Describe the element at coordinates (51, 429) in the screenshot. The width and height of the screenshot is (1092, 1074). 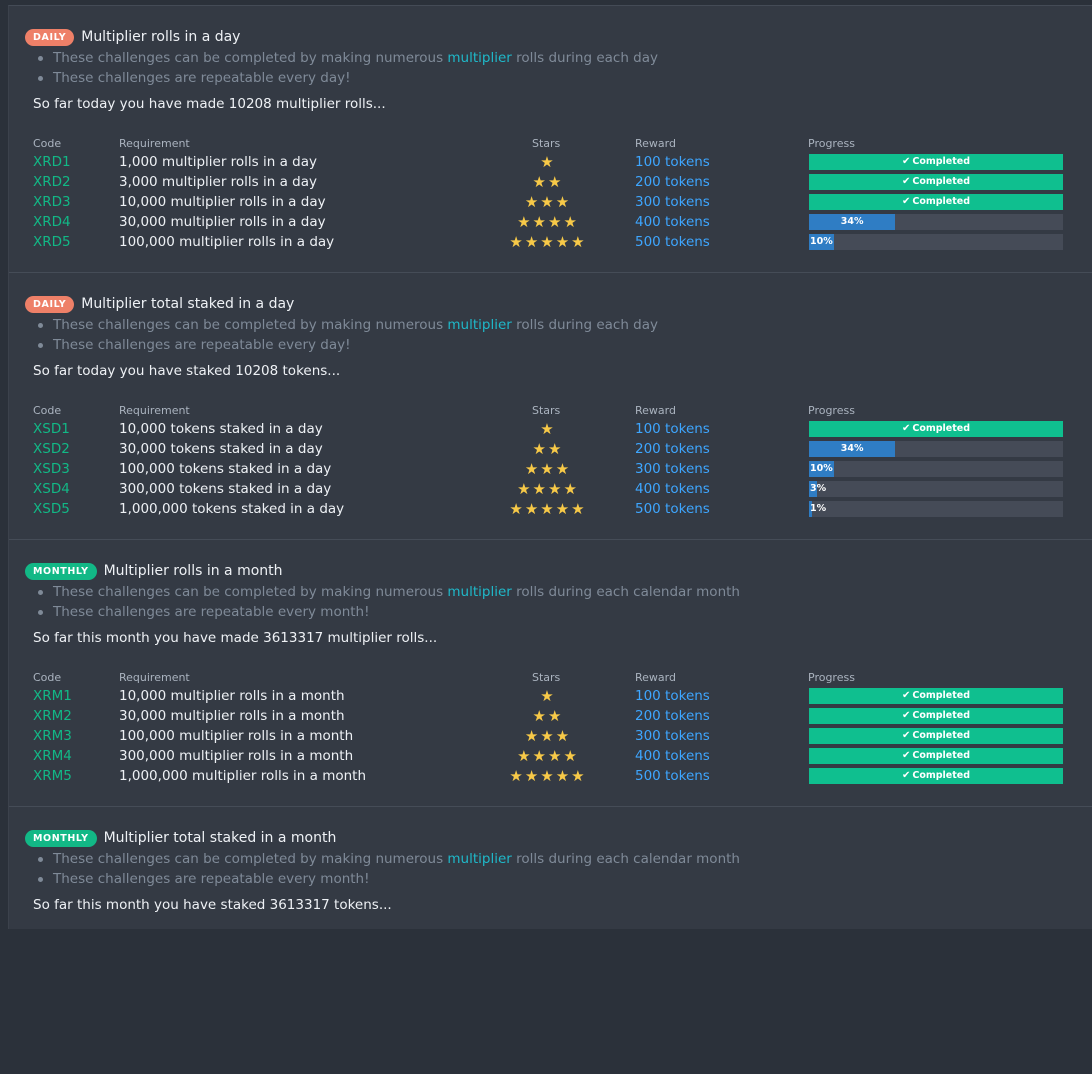
I see `challenge-code: XSD1` at that location.